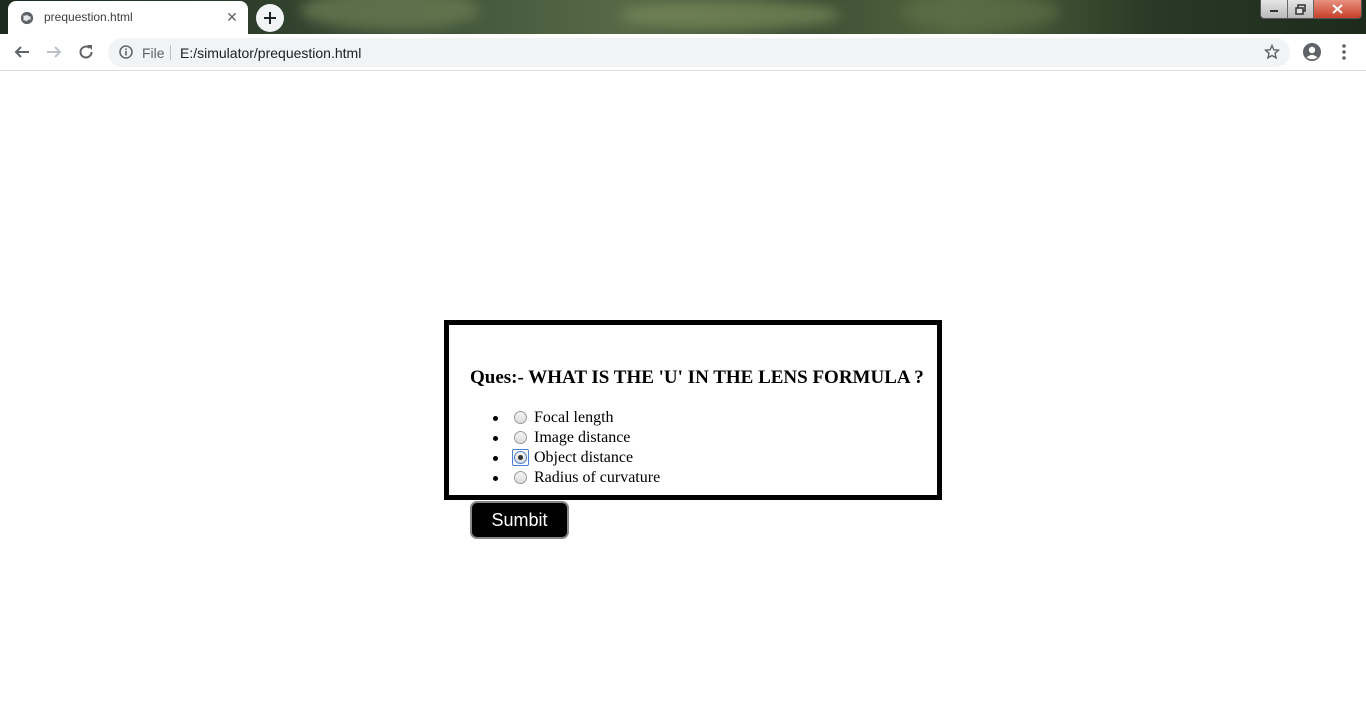 The image size is (1366, 728). I want to click on globe-icon, so click(27, 18).